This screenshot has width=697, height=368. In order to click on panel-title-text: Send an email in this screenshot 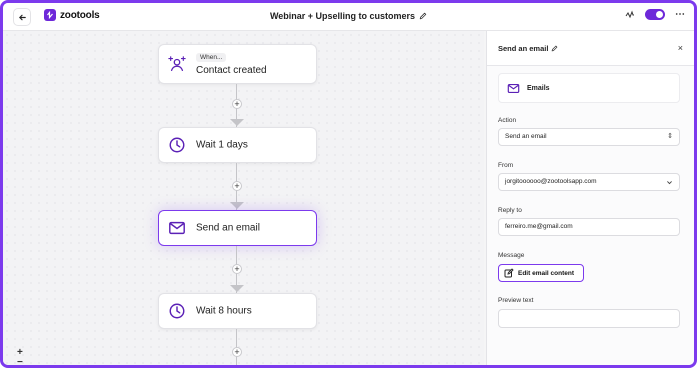, I will do `click(523, 48)`.